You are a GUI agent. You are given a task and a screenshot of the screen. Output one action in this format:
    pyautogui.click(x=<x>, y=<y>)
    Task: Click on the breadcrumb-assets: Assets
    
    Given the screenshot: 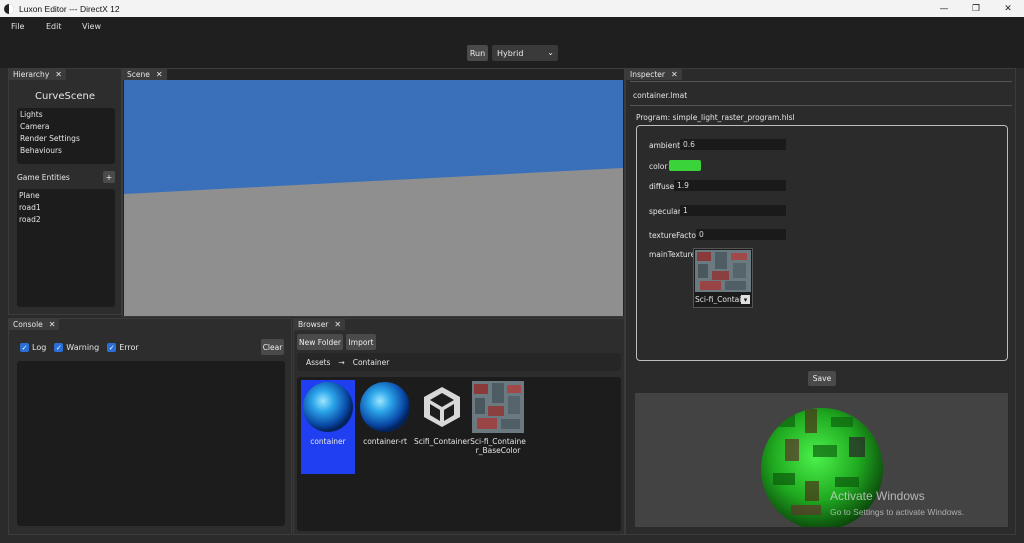 What is the action you would take?
    pyautogui.click(x=318, y=362)
    